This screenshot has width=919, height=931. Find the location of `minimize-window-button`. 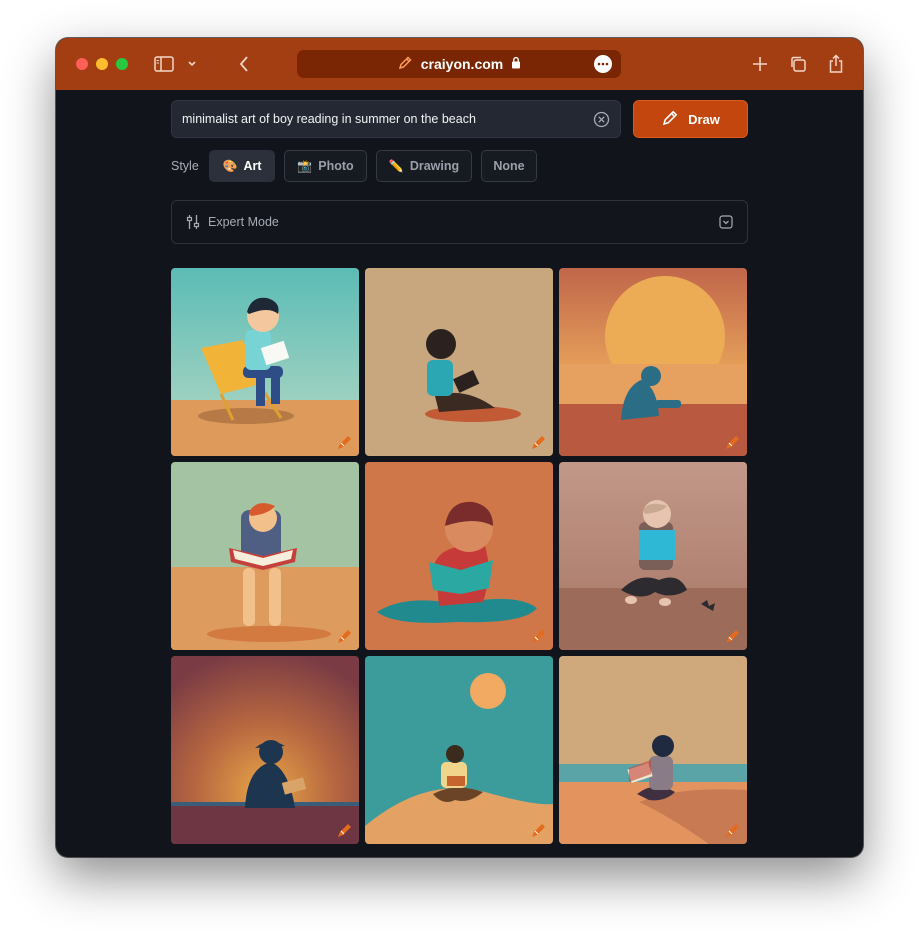

minimize-window-button is located at coordinates (102, 64).